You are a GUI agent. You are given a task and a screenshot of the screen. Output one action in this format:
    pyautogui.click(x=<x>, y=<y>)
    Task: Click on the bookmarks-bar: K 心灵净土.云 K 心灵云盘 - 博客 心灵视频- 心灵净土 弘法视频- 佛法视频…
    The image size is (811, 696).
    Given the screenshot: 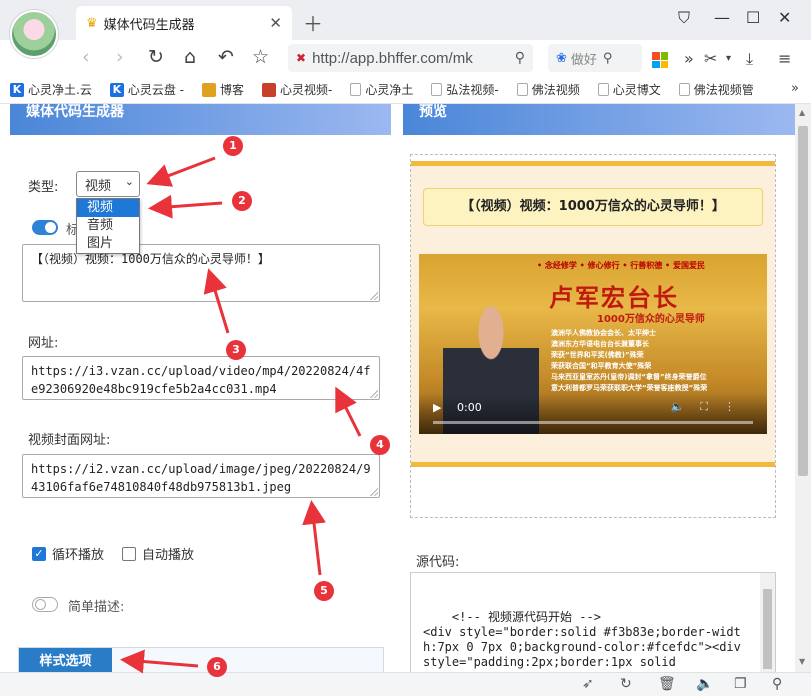 What is the action you would take?
    pyautogui.click(x=405, y=90)
    